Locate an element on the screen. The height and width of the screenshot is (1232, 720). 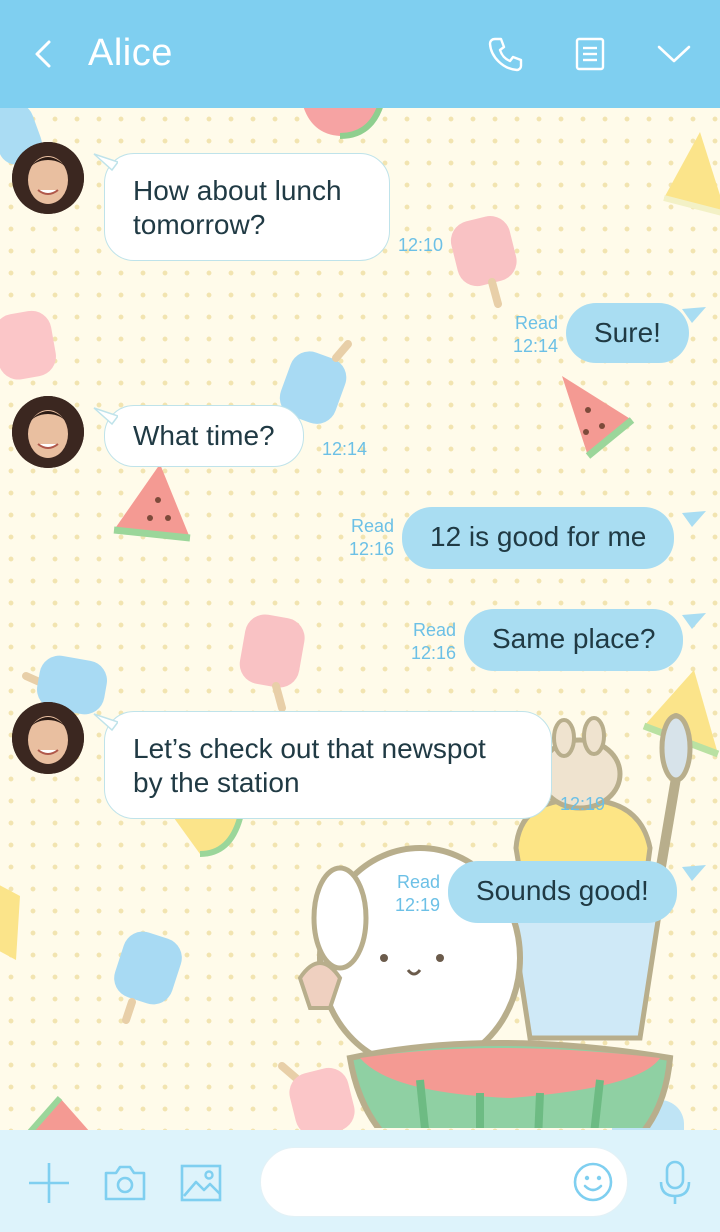
chat-title: Alice is located at coordinates (130, 53).